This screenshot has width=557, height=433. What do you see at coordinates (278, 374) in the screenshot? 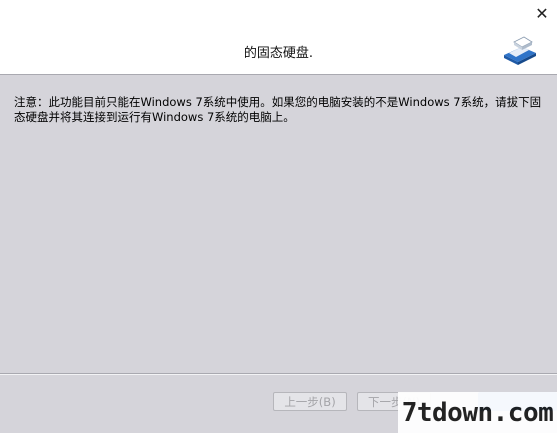
I see `footer-divider` at bounding box center [278, 374].